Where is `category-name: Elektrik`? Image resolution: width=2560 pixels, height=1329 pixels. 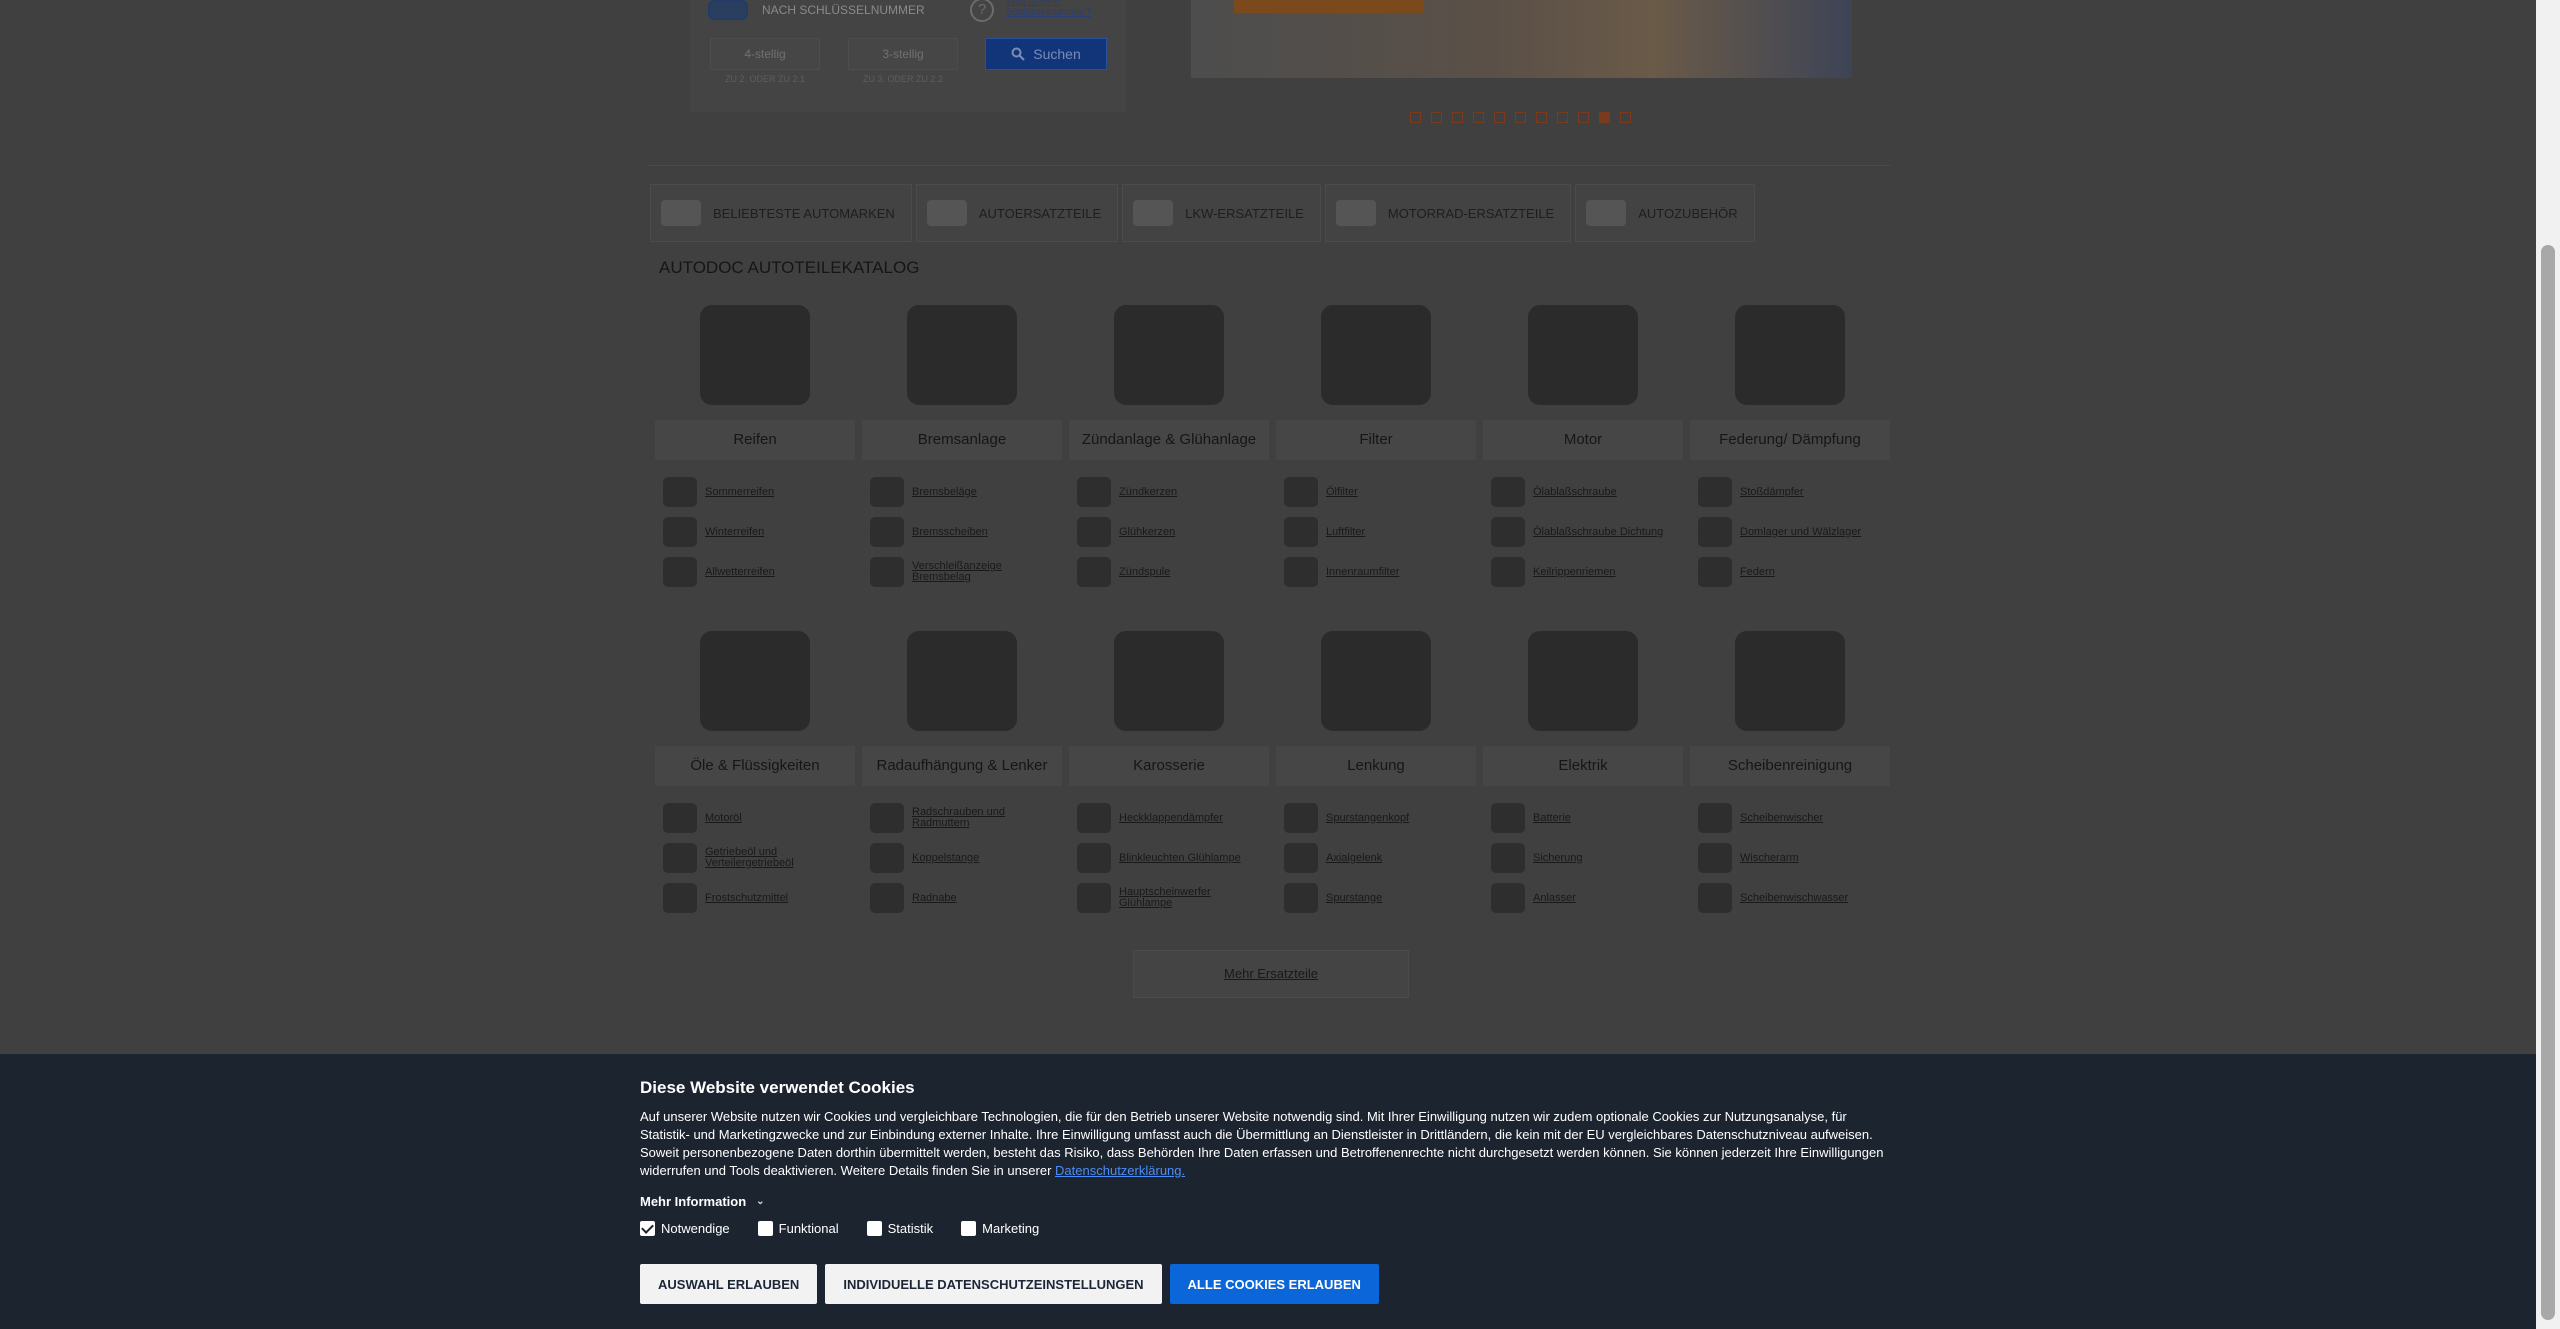 category-name: Elektrik is located at coordinates (1583, 766).